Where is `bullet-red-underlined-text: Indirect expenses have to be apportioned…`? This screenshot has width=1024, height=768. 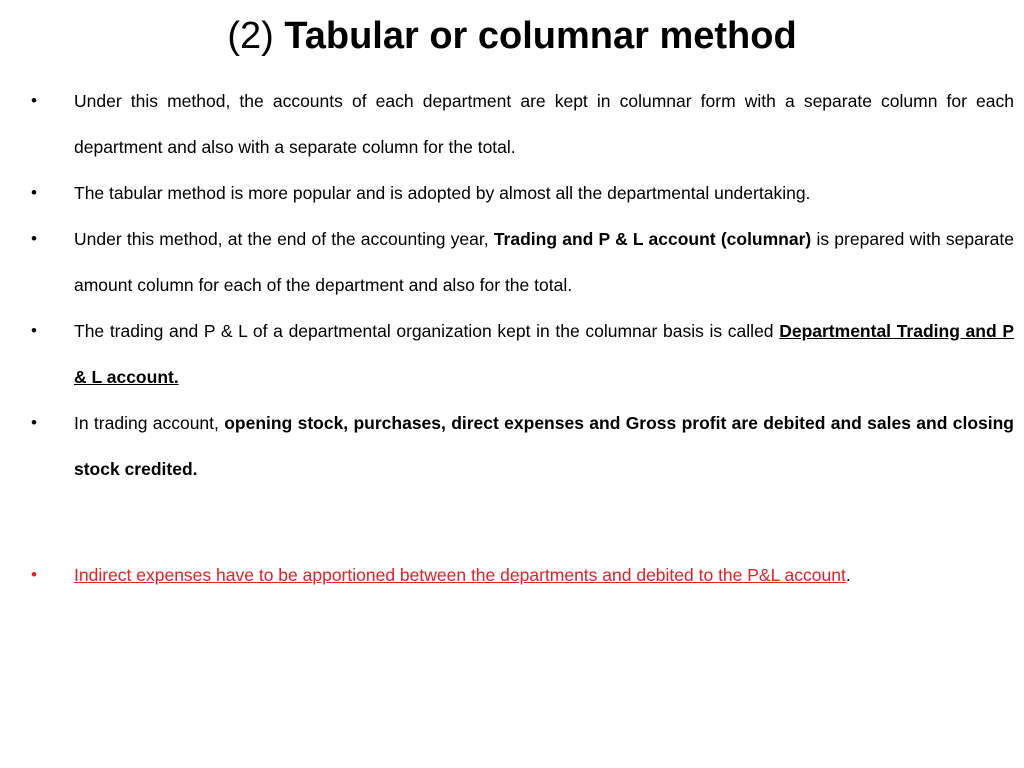 bullet-red-underlined-text: Indirect expenses have to be apportioned… is located at coordinates (460, 575).